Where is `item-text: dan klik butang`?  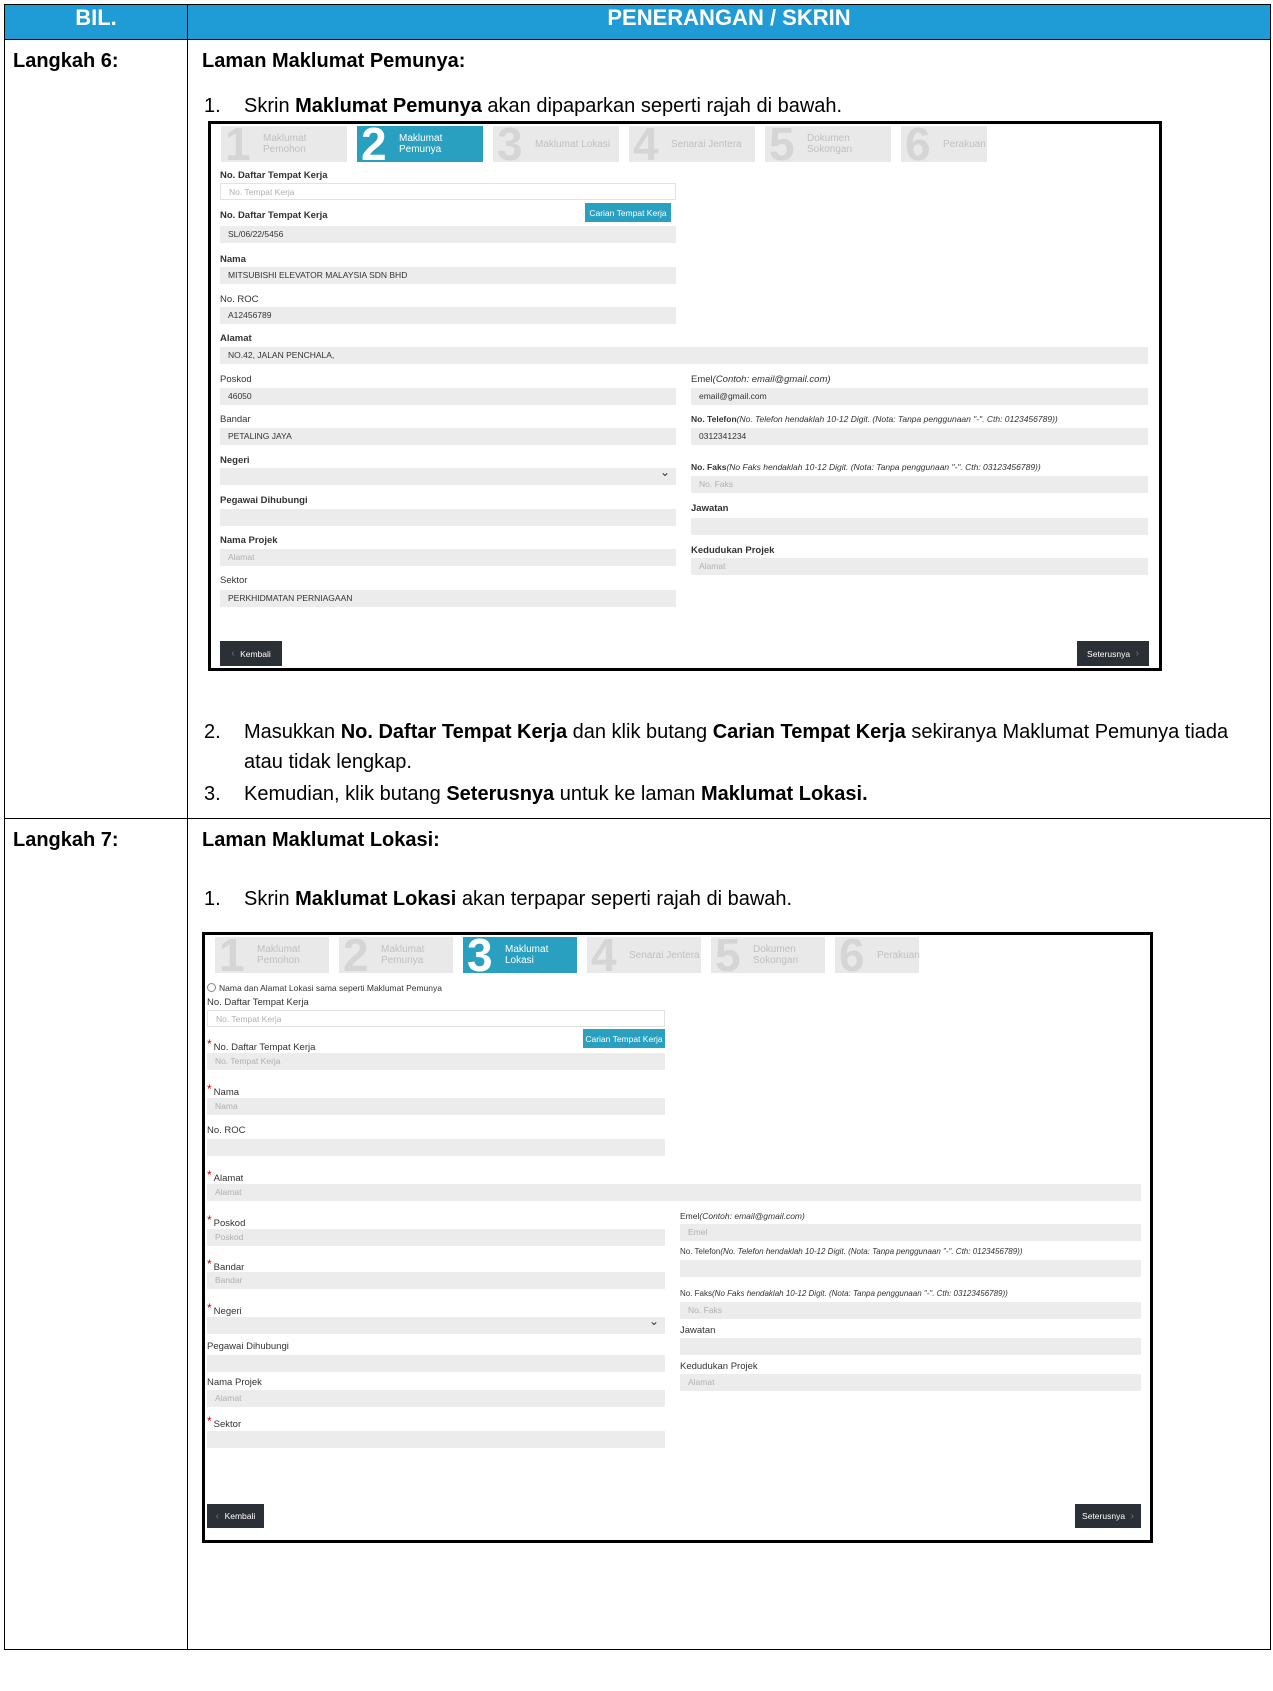 item-text: dan klik butang is located at coordinates (640, 732).